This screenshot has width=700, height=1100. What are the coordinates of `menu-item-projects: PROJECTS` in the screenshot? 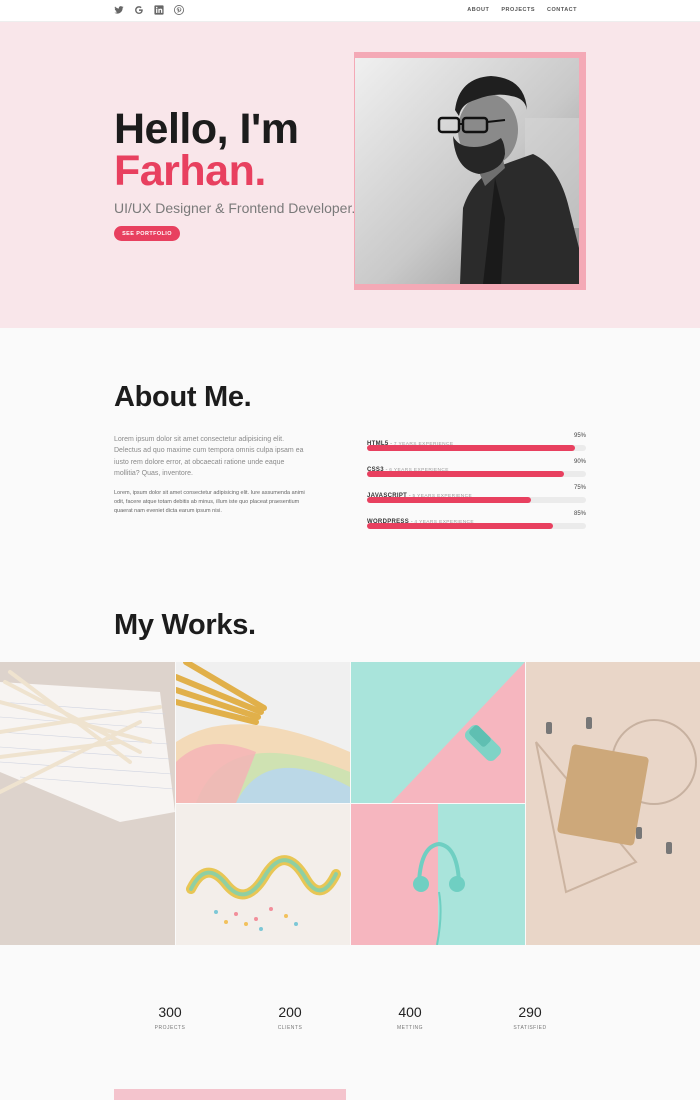 It's located at (518, 10).